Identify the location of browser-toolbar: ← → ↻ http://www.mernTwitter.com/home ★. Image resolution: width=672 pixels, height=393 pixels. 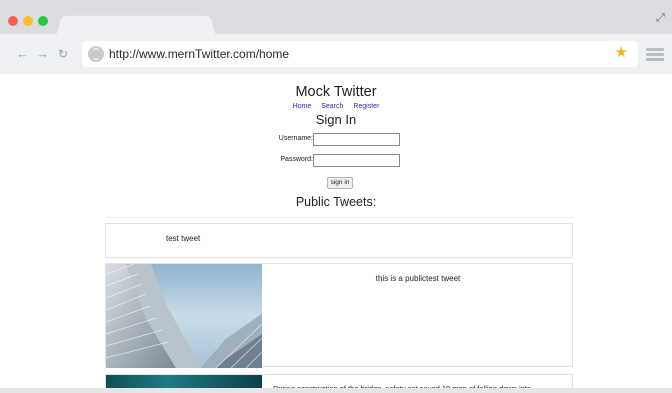
(336, 54).